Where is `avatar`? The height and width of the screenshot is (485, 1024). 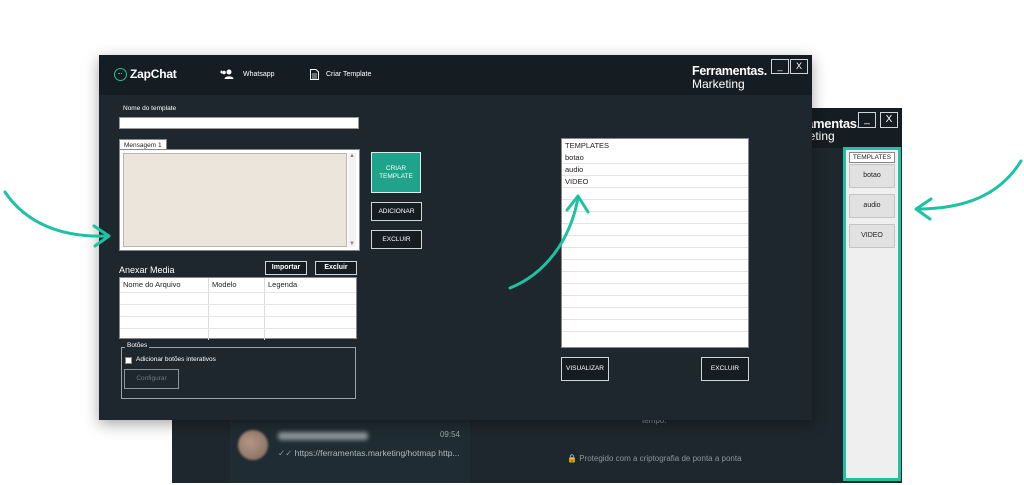 avatar is located at coordinates (253, 445).